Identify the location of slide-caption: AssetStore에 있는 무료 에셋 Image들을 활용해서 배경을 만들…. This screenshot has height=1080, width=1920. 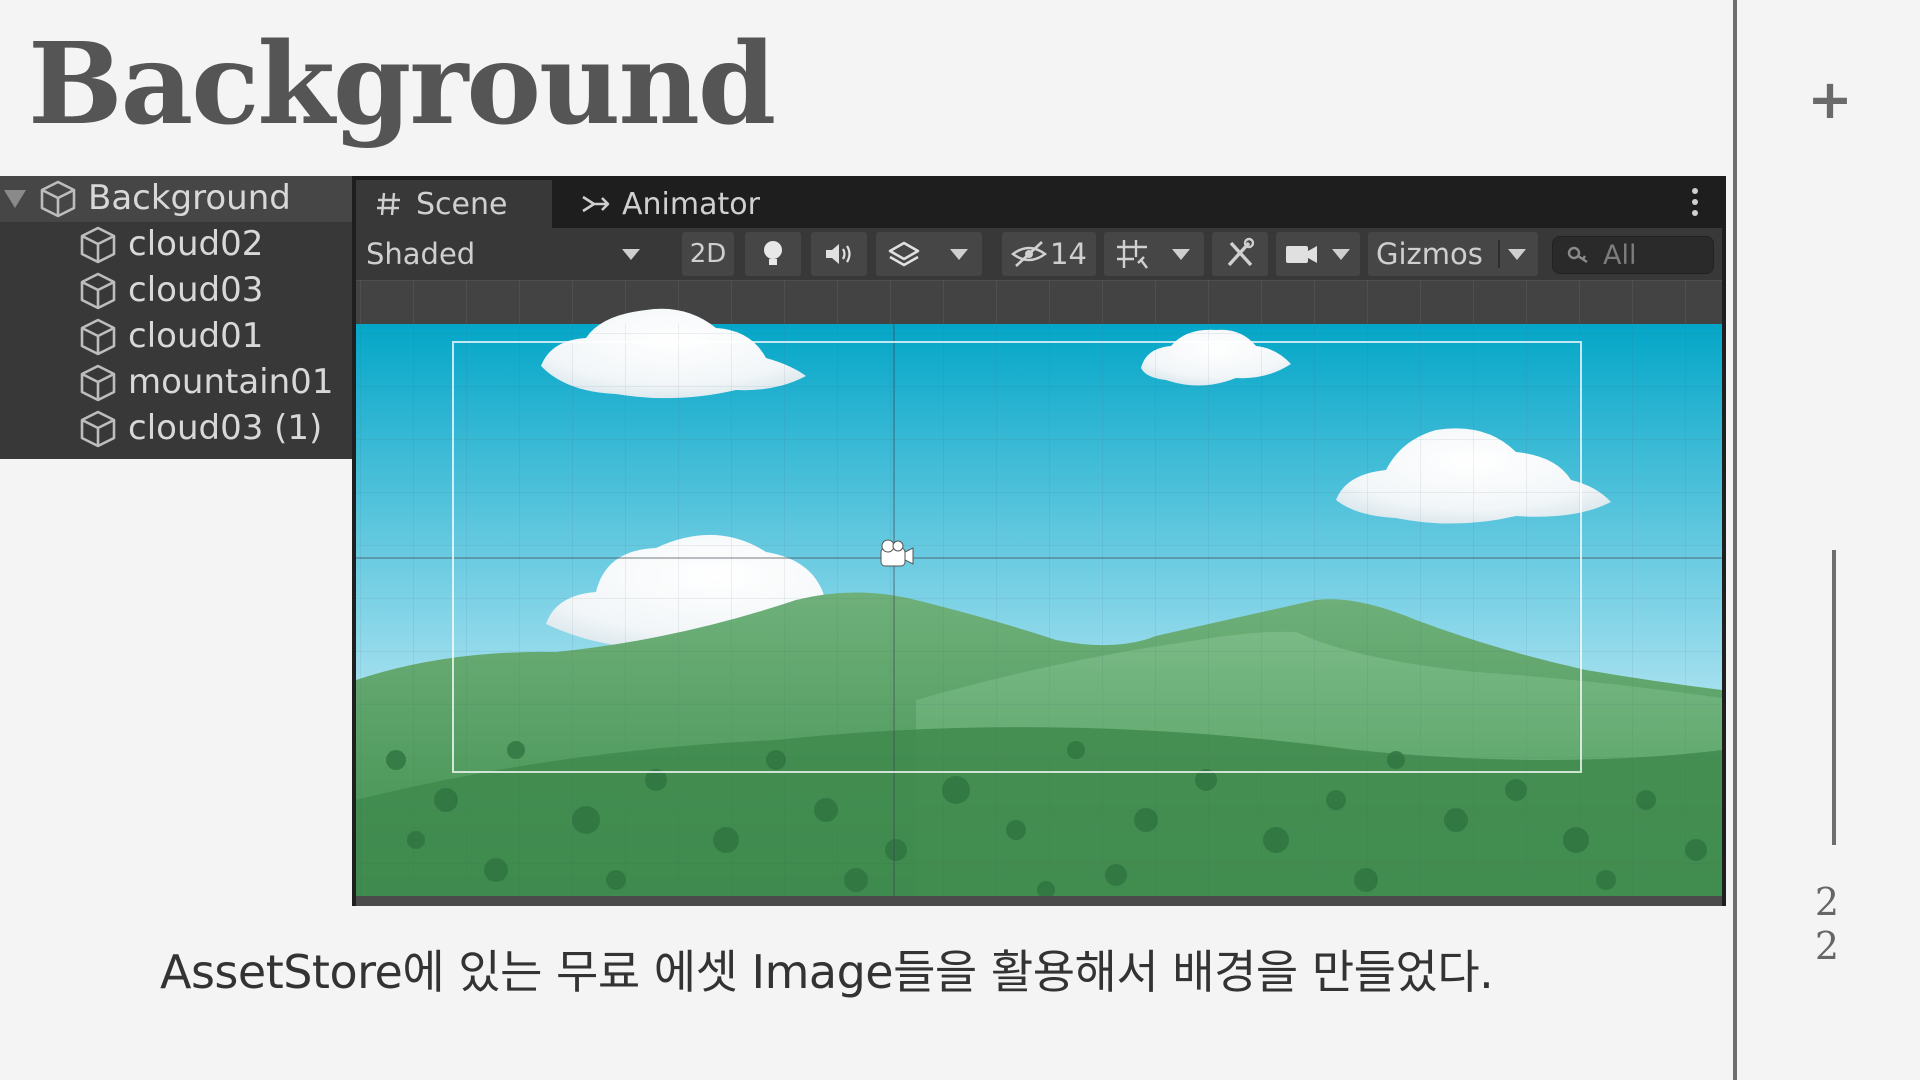
(827, 972).